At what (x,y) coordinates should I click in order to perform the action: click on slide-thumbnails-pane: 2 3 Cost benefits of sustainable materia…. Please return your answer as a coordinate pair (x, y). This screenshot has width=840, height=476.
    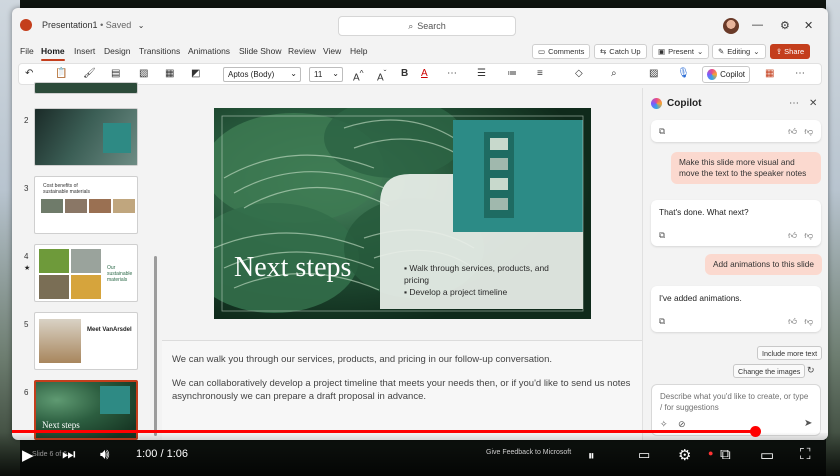
    Looking at the image, I should click on (87, 261).